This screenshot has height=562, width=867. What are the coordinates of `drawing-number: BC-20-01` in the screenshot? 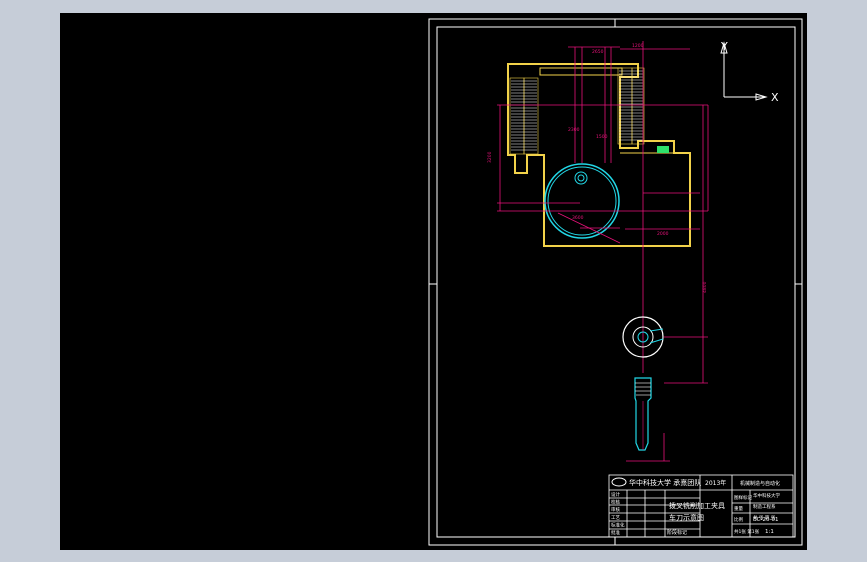 It's located at (765, 520).